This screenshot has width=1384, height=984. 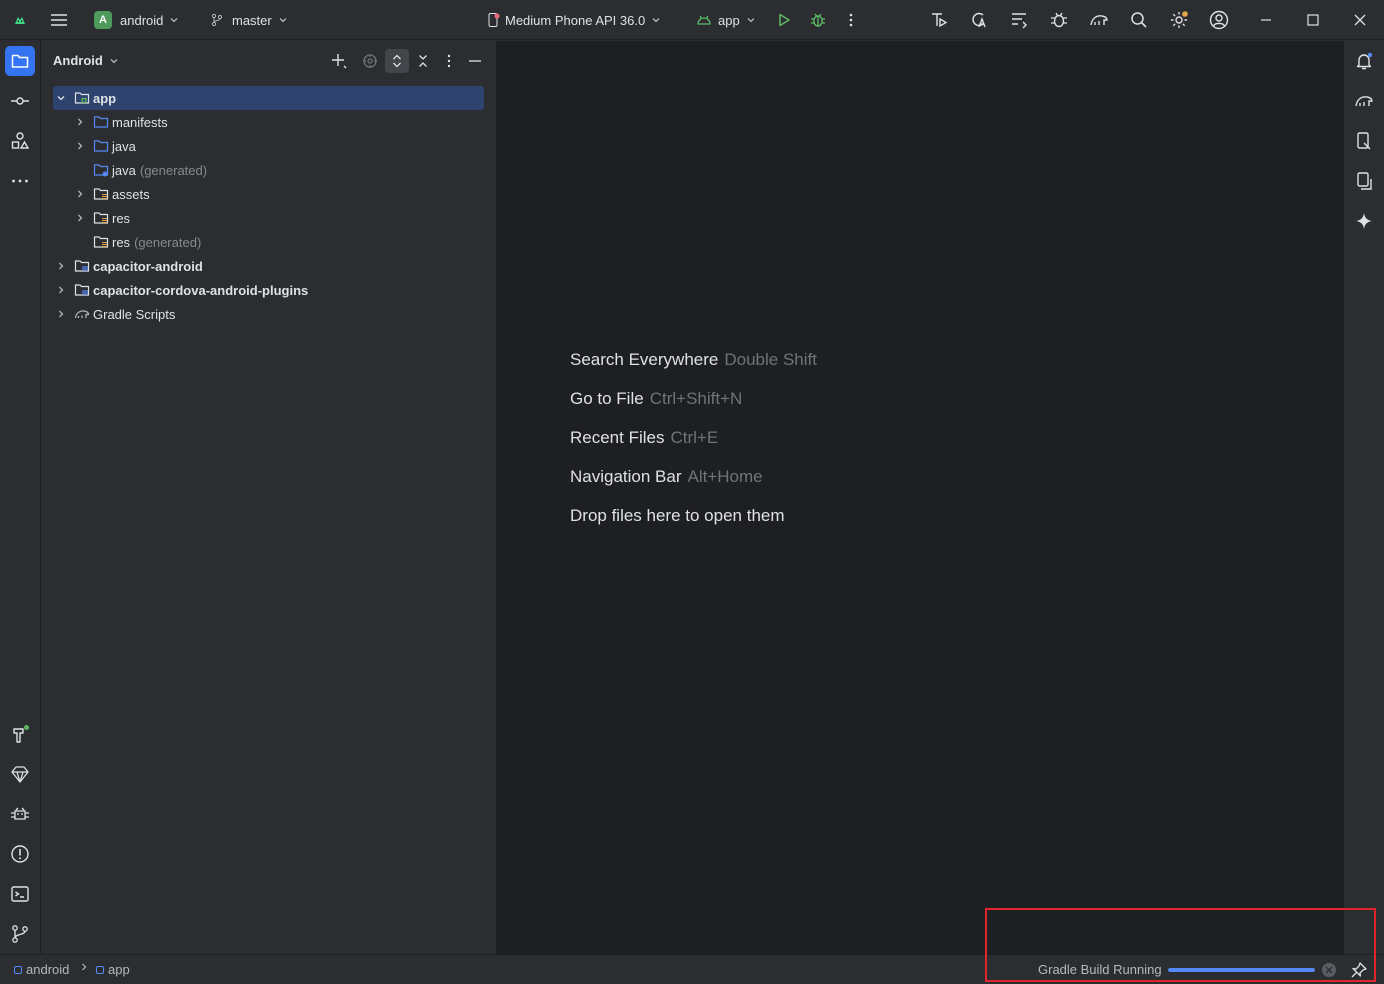 I want to click on tree-item-label: capacitor-cordova-android-plugins, so click(x=201, y=290).